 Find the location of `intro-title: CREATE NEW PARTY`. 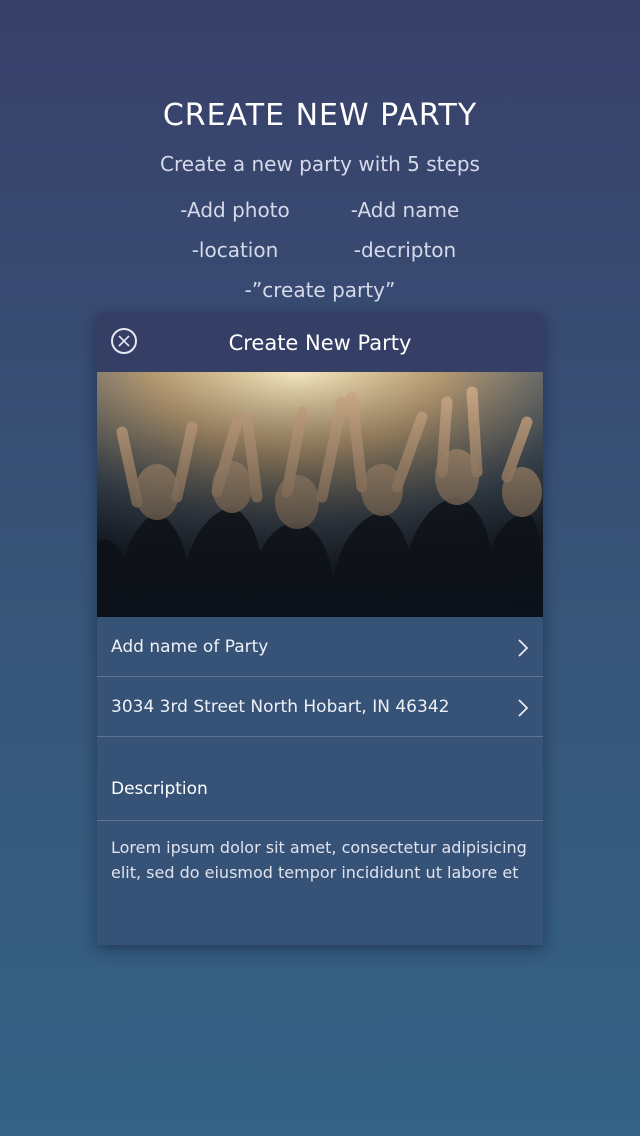

intro-title: CREATE NEW PARTY is located at coordinates (320, 115).